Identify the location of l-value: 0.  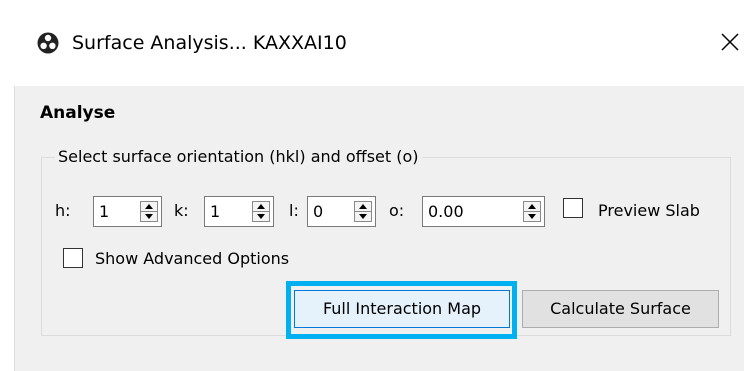
(318, 212).